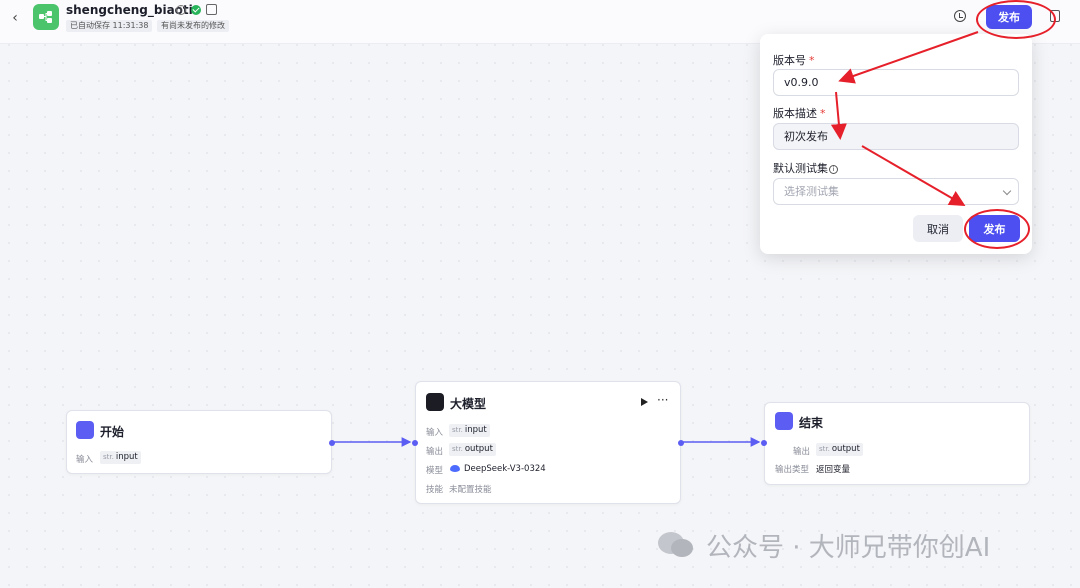  Describe the element at coordinates (455, 468) in the screenshot. I see `deepseek-icon` at that location.